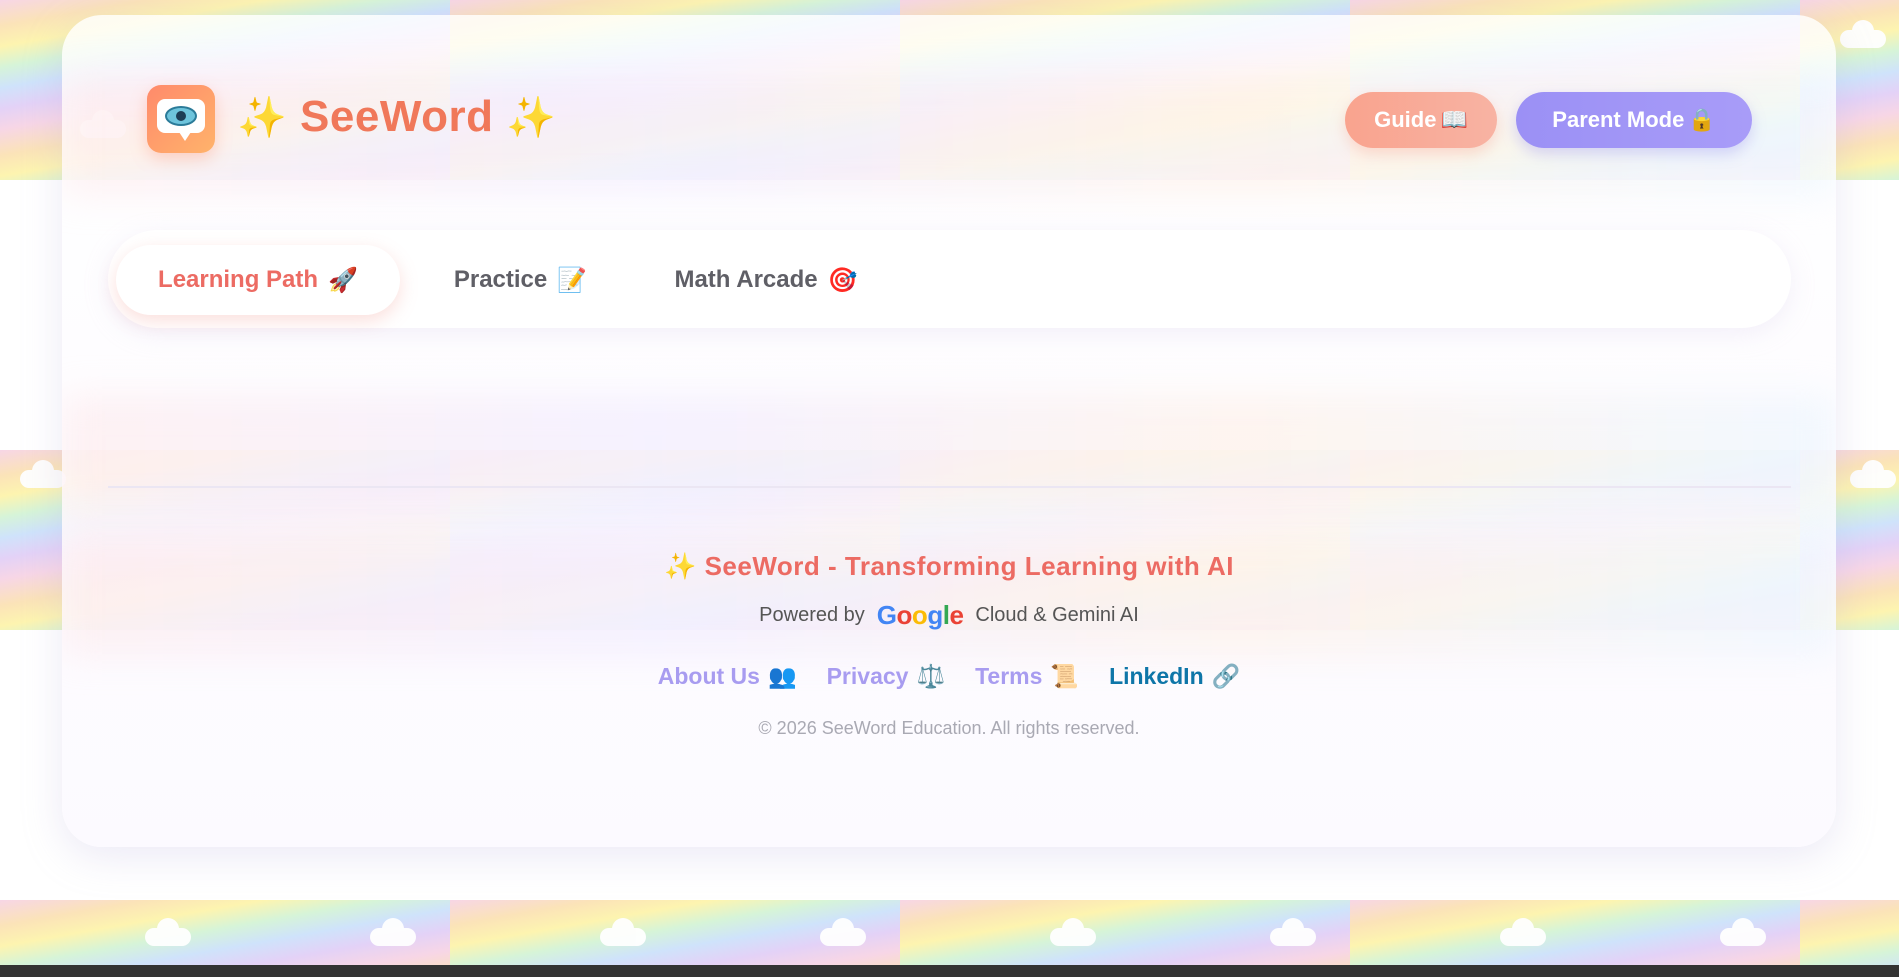 This screenshot has height=977, width=1899. What do you see at coordinates (867, 676) in the screenshot?
I see `link-label: Privacy` at bounding box center [867, 676].